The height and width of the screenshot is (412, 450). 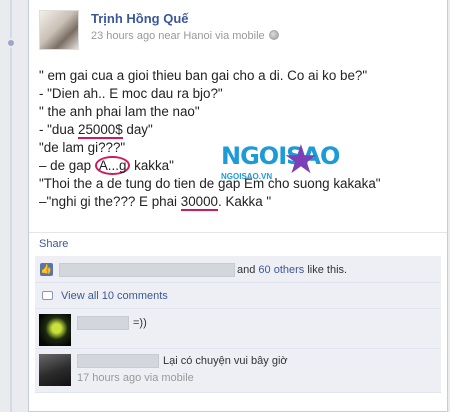 What do you see at coordinates (280, 156) in the screenshot?
I see `watermark-brand: NGOISAO` at bounding box center [280, 156].